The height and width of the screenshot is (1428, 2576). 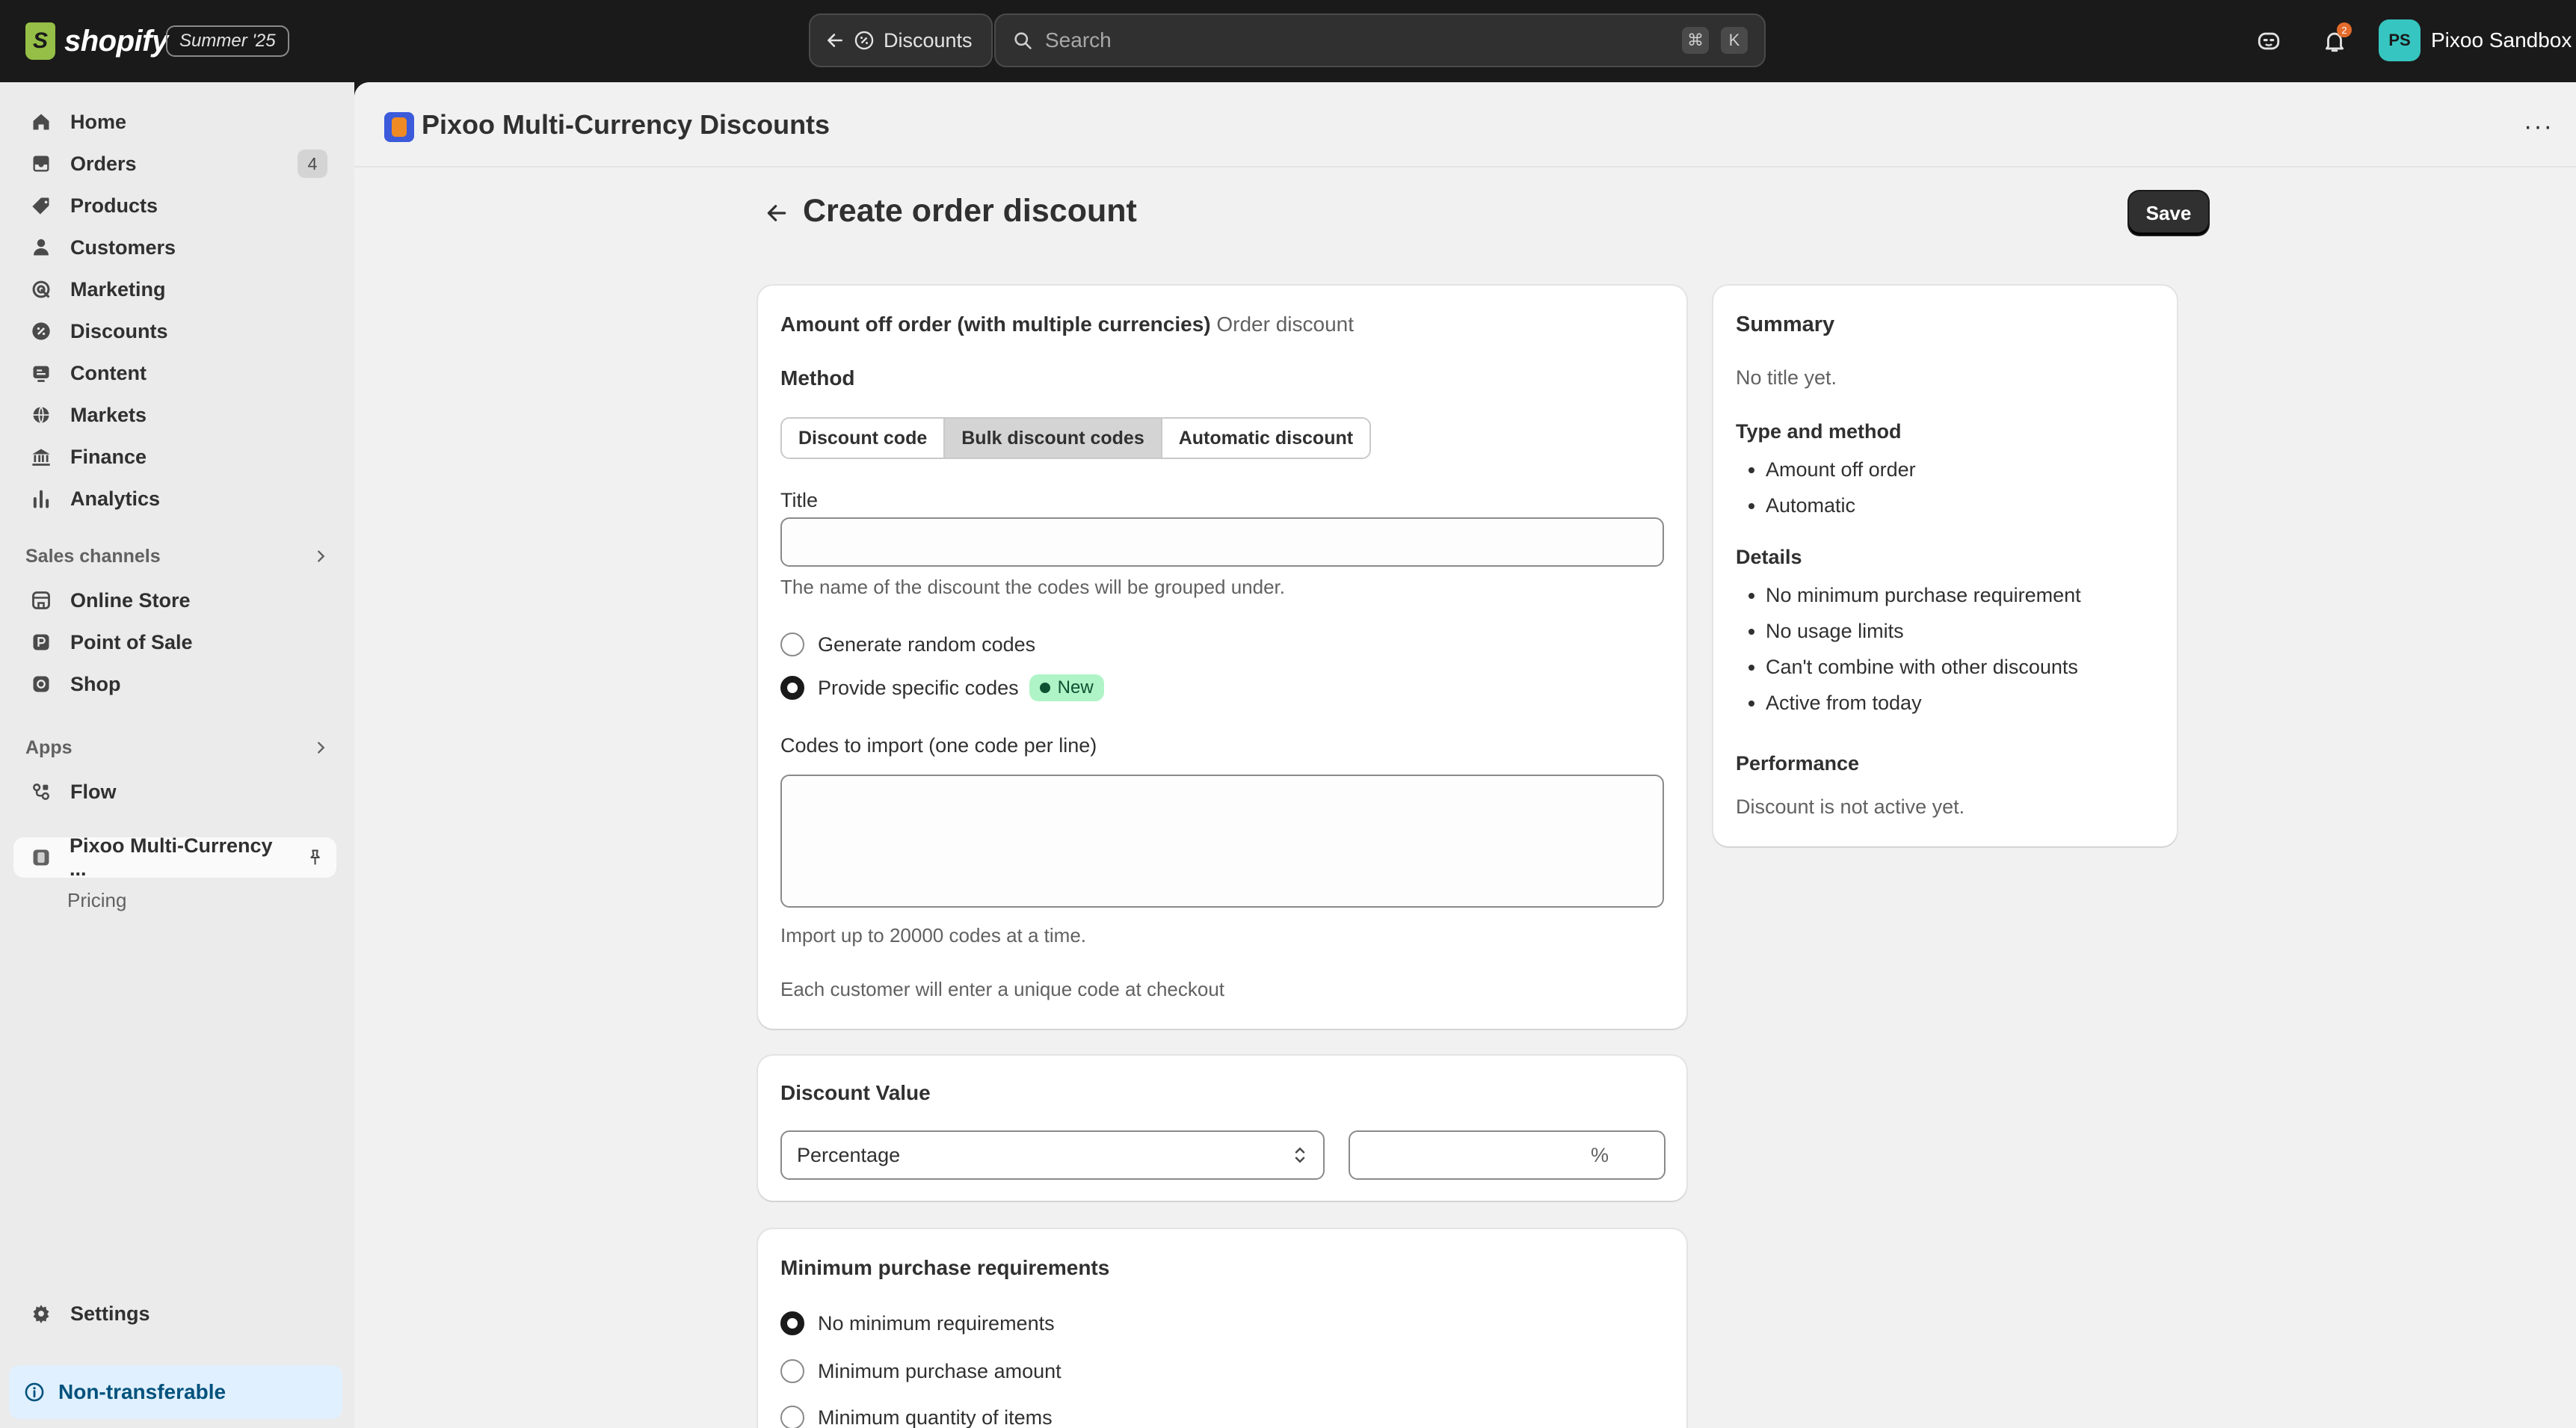 I want to click on list-item: Amount off order, so click(x=1841, y=469).